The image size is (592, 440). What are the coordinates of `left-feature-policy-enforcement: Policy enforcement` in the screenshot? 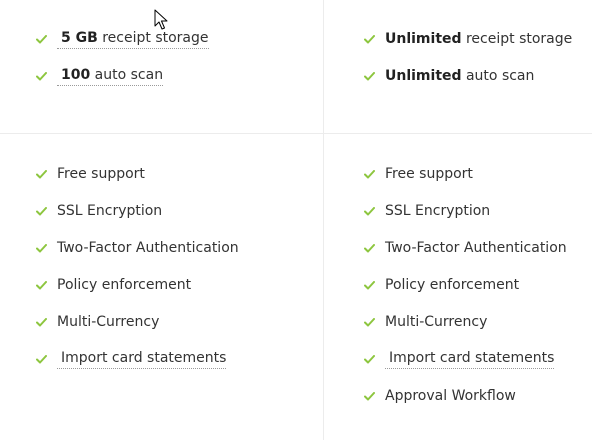 It's located at (137, 285).